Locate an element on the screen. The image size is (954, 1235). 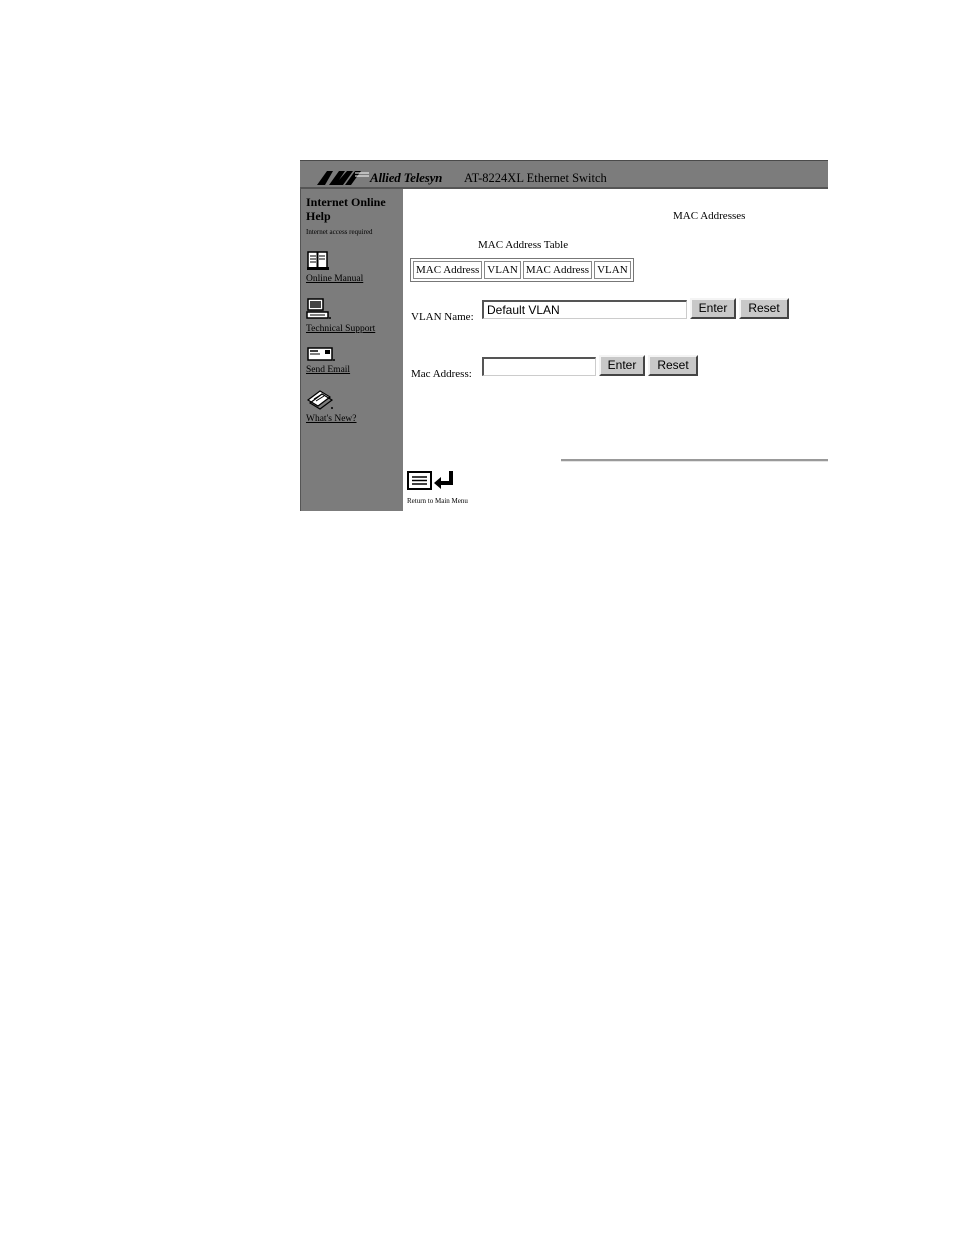
return-main-menu-link: Return to Main Menu is located at coordinates (437, 501).